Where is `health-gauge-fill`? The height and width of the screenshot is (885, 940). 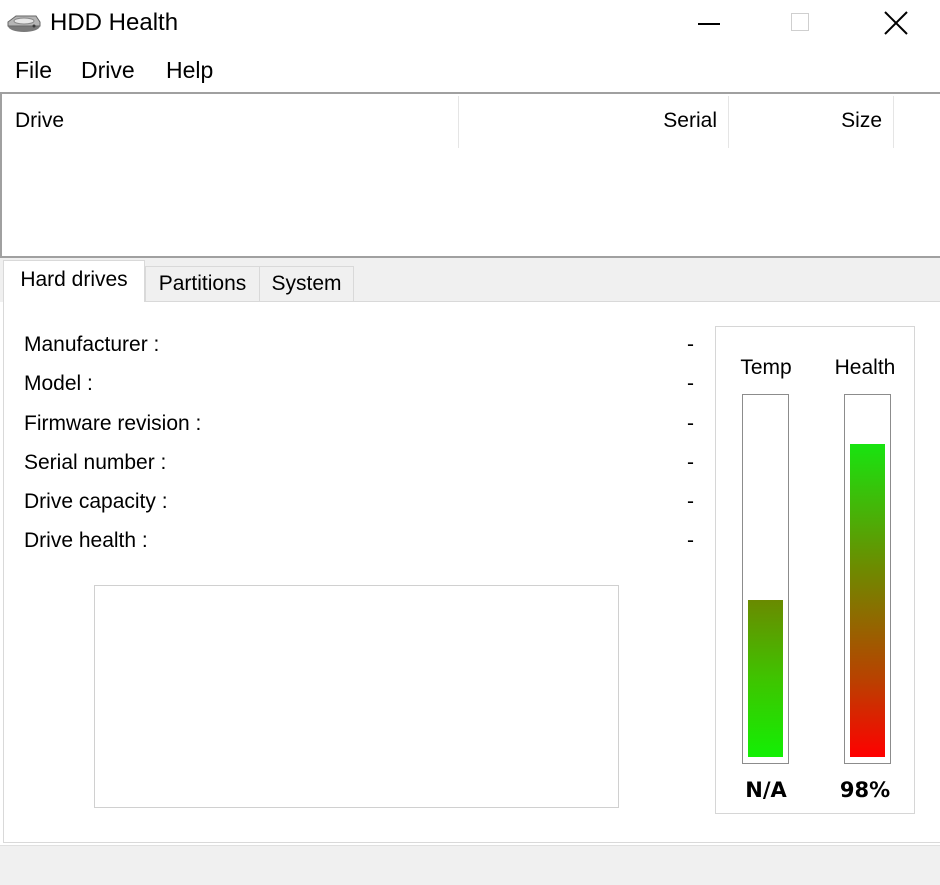
health-gauge-fill is located at coordinates (867, 600).